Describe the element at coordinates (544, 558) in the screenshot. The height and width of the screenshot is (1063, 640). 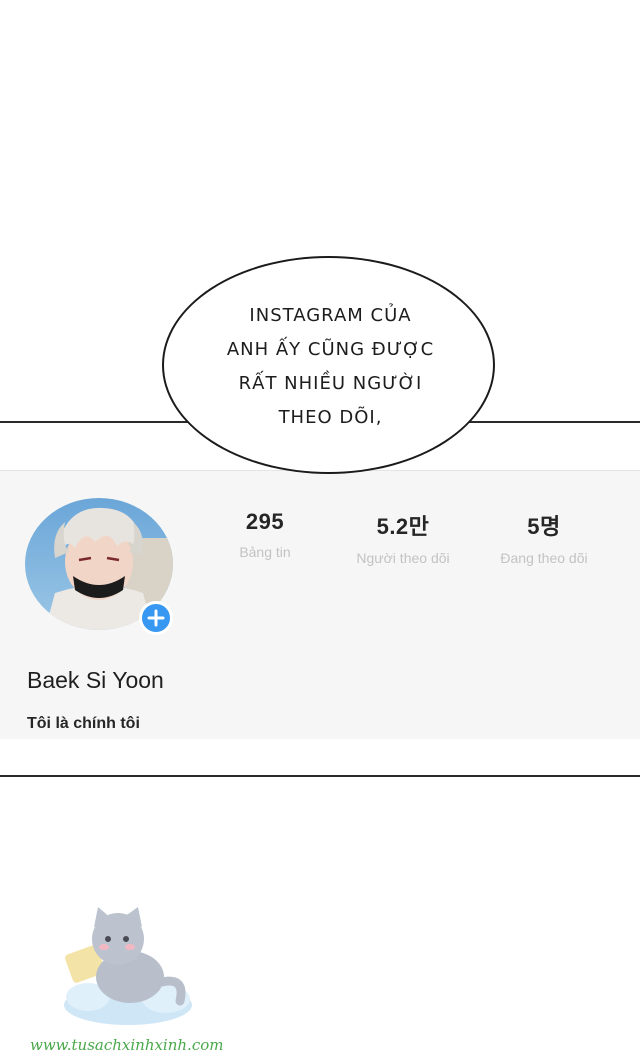
I see `following-label: Đang theo dõi` at that location.